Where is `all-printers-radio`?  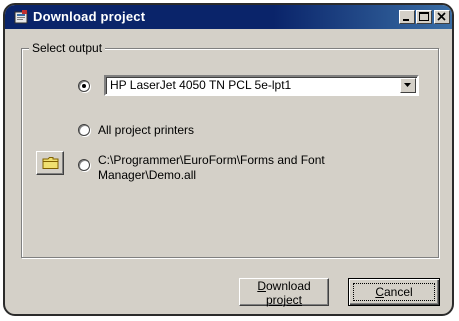
all-printers-radio is located at coordinates (84, 130).